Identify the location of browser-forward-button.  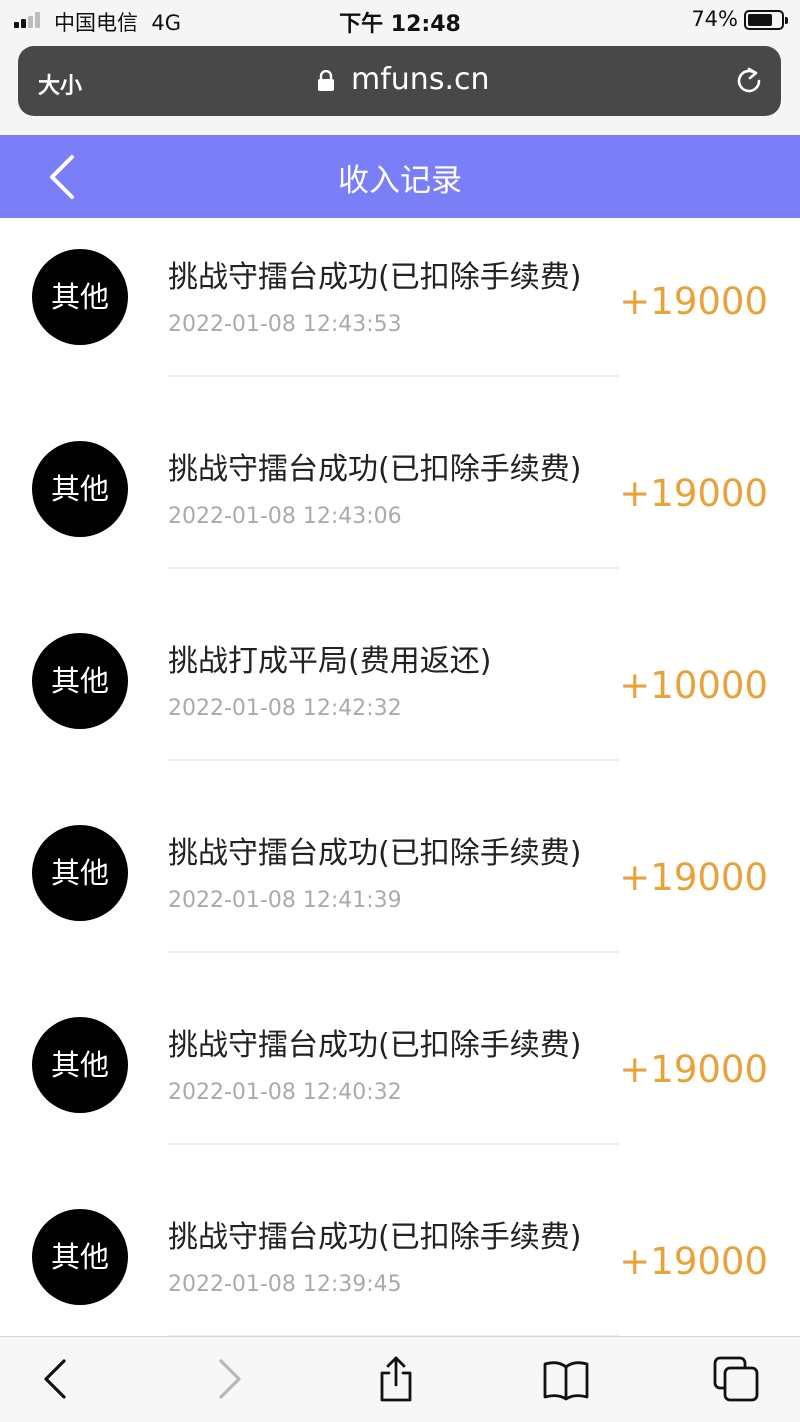
(229, 1379).